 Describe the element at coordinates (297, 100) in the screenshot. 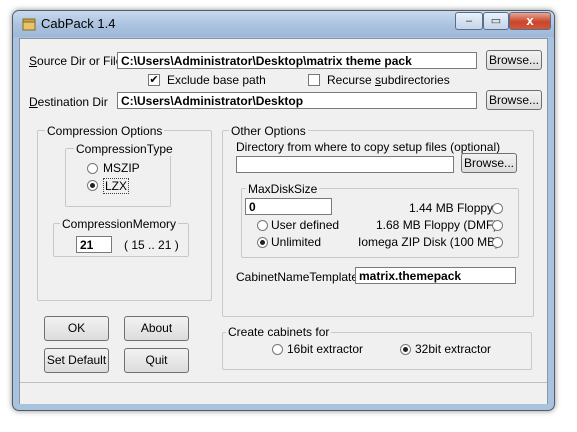

I see `destination-path-input: C:\Users\Administrator\Desktop` at that location.